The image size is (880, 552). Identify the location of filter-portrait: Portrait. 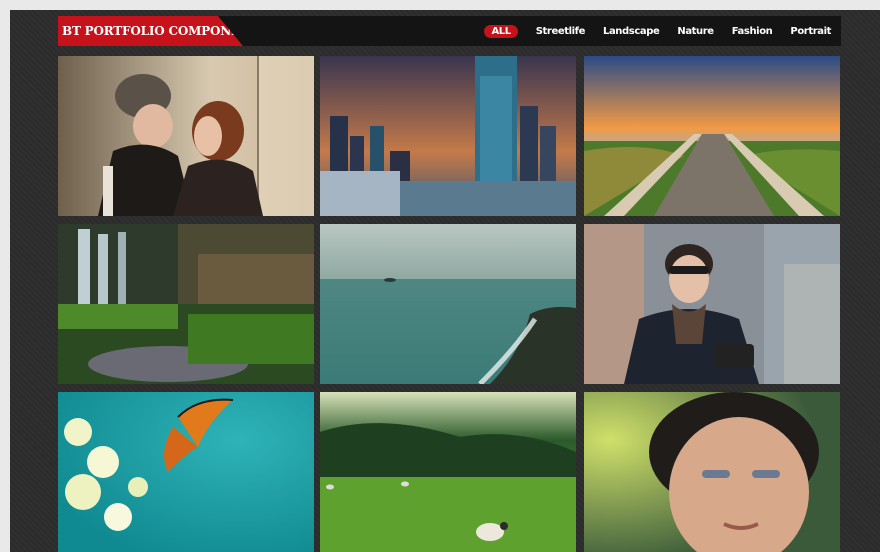
(810, 31).